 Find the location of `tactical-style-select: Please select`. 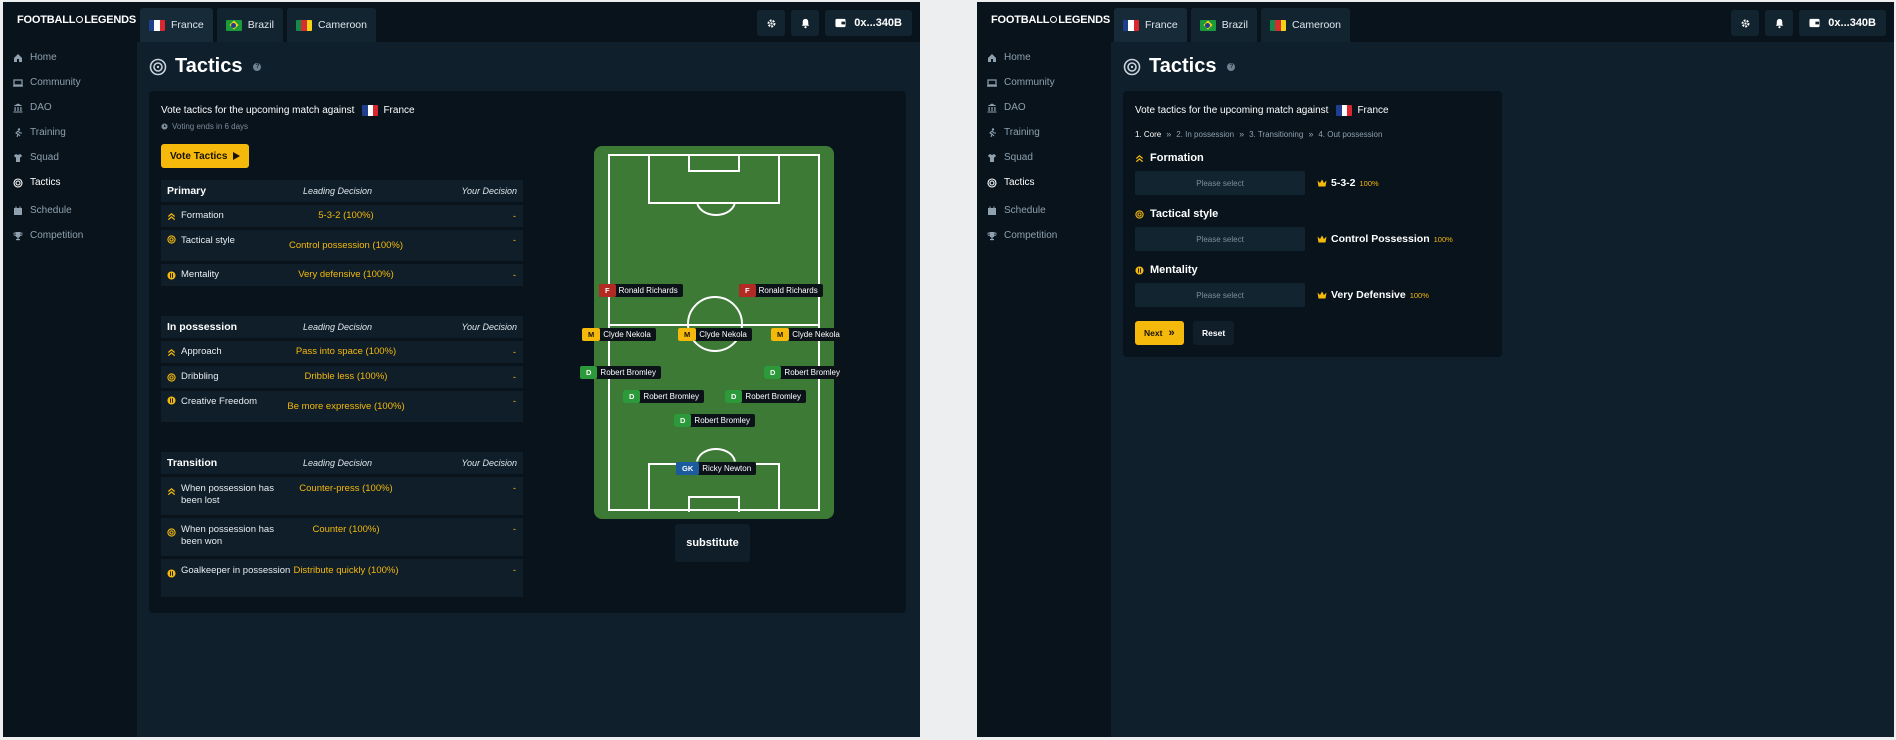

tactical-style-select: Please select is located at coordinates (1220, 239).